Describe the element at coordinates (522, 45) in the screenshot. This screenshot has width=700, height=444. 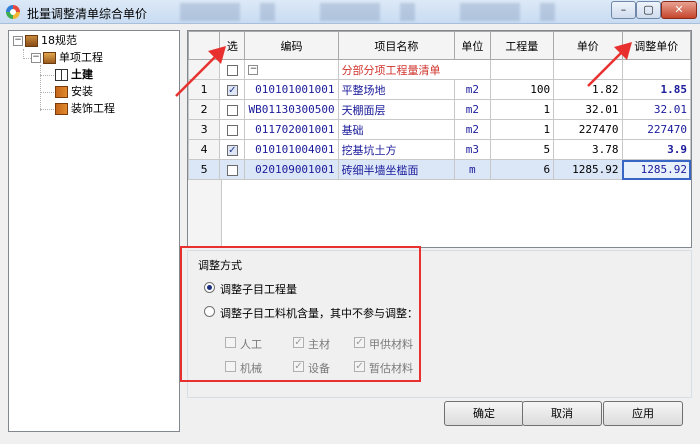
I see `column-header-quantity: 工程量` at that location.